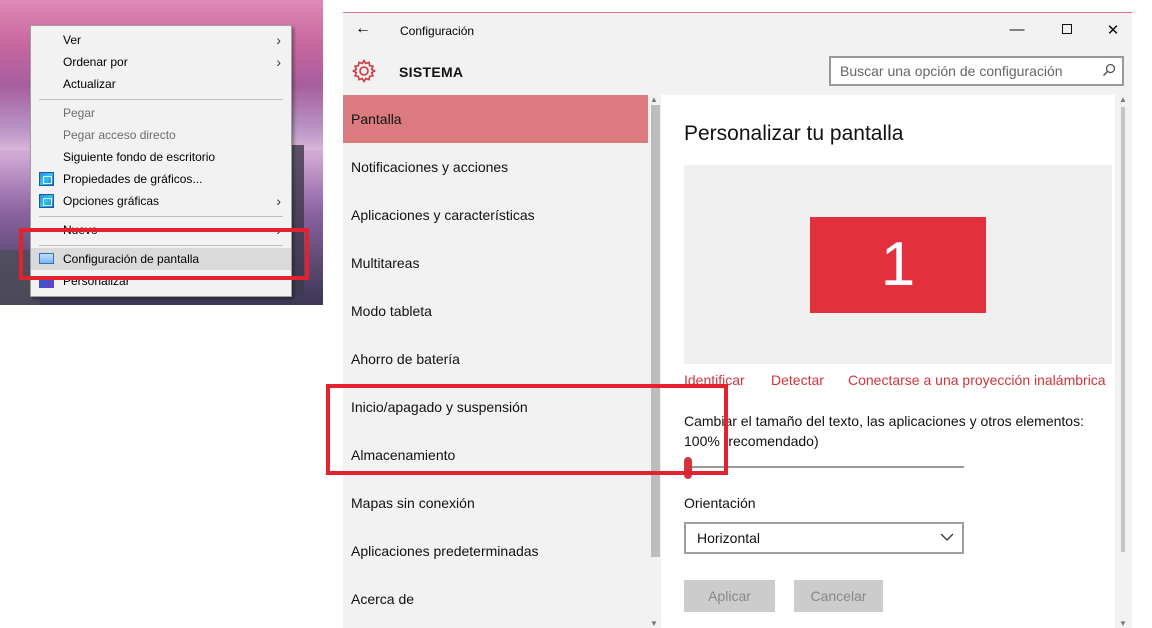 The height and width of the screenshot is (628, 1152). What do you see at coordinates (1109, 70) in the screenshot?
I see `search-icon` at bounding box center [1109, 70].